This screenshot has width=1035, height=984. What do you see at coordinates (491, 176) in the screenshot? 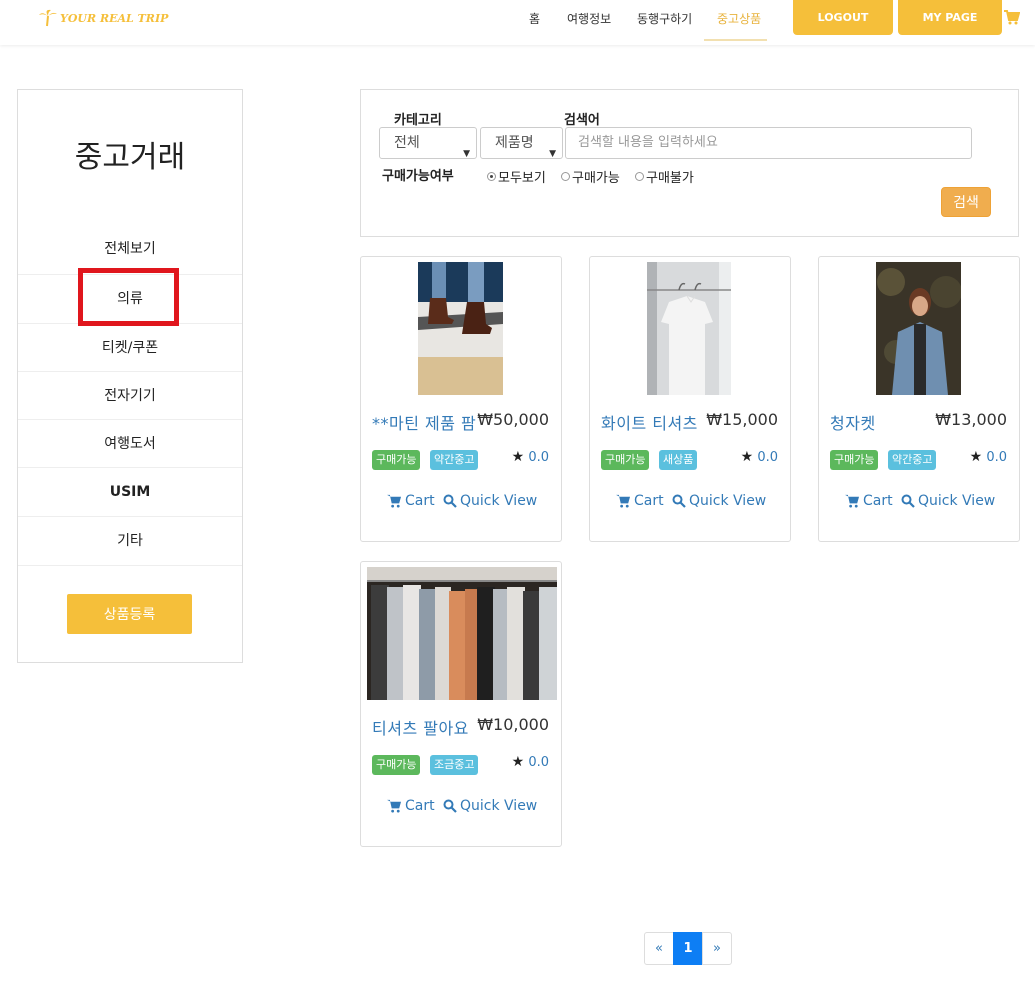
I see `radio-dot-checked` at bounding box center [491, 176].